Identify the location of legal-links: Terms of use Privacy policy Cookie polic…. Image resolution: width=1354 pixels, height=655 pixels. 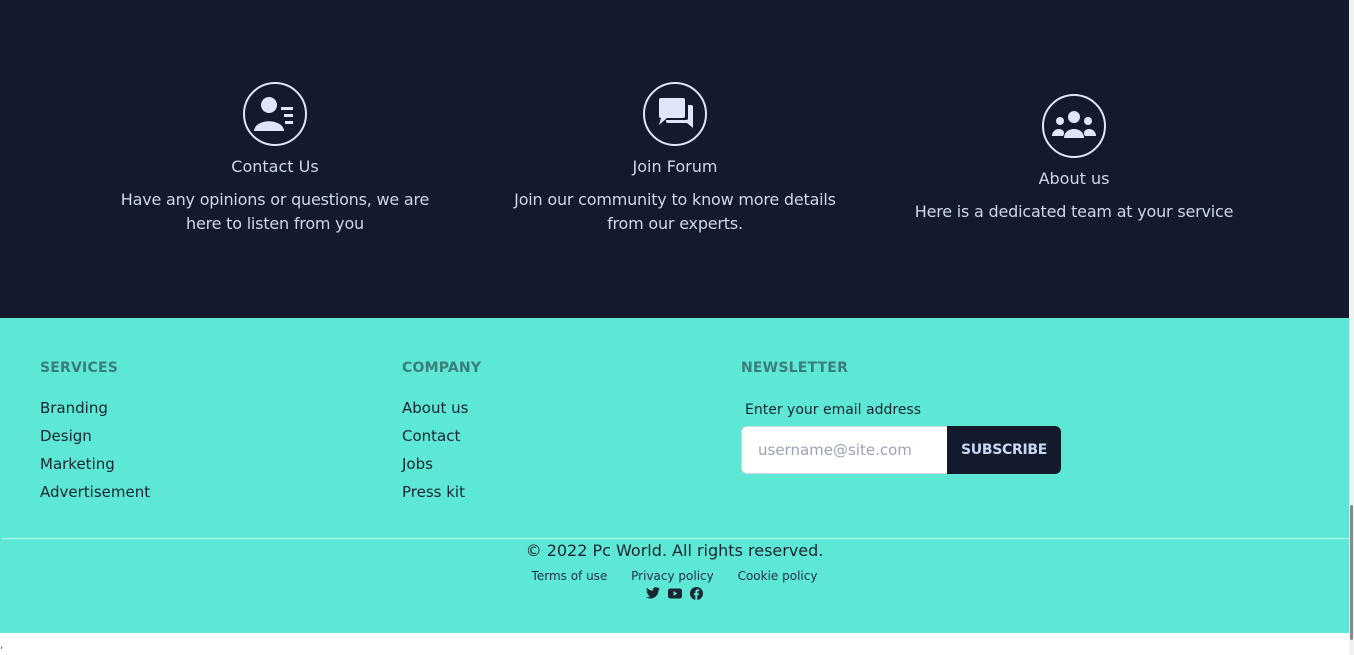
(674, 576).